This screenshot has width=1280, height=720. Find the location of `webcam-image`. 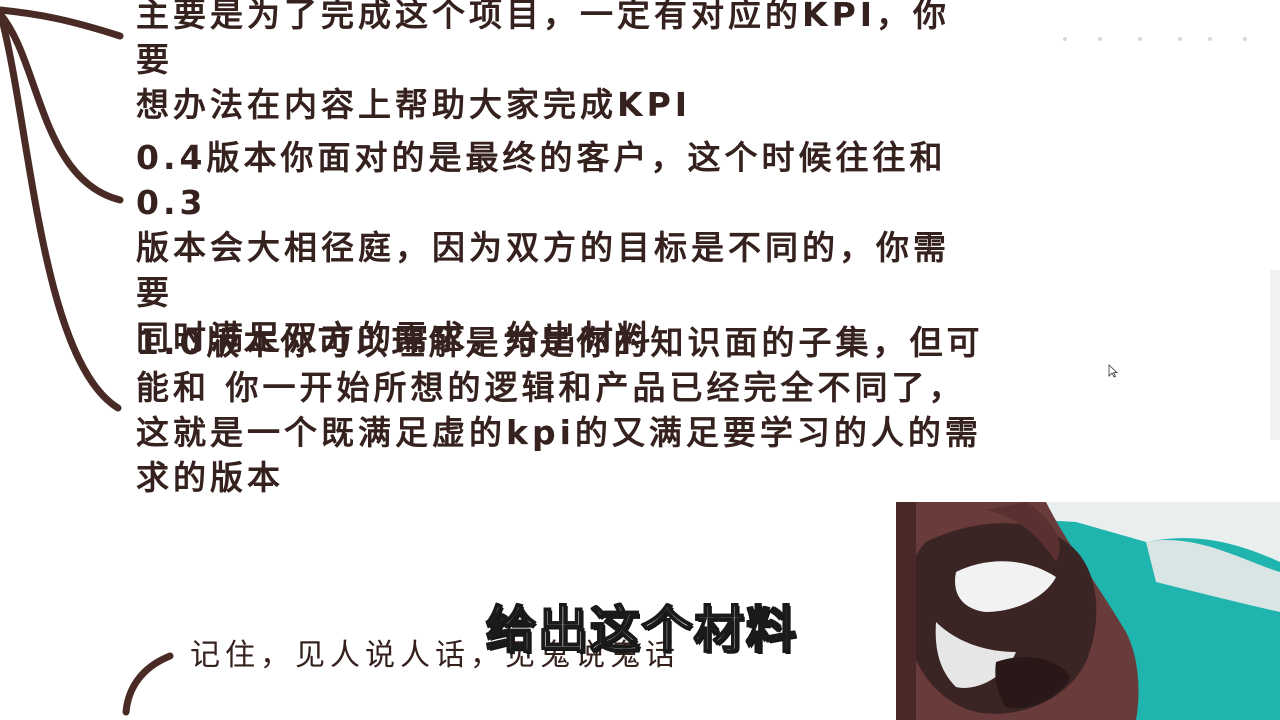

webcam-image is located at coordinates (1088, 611).